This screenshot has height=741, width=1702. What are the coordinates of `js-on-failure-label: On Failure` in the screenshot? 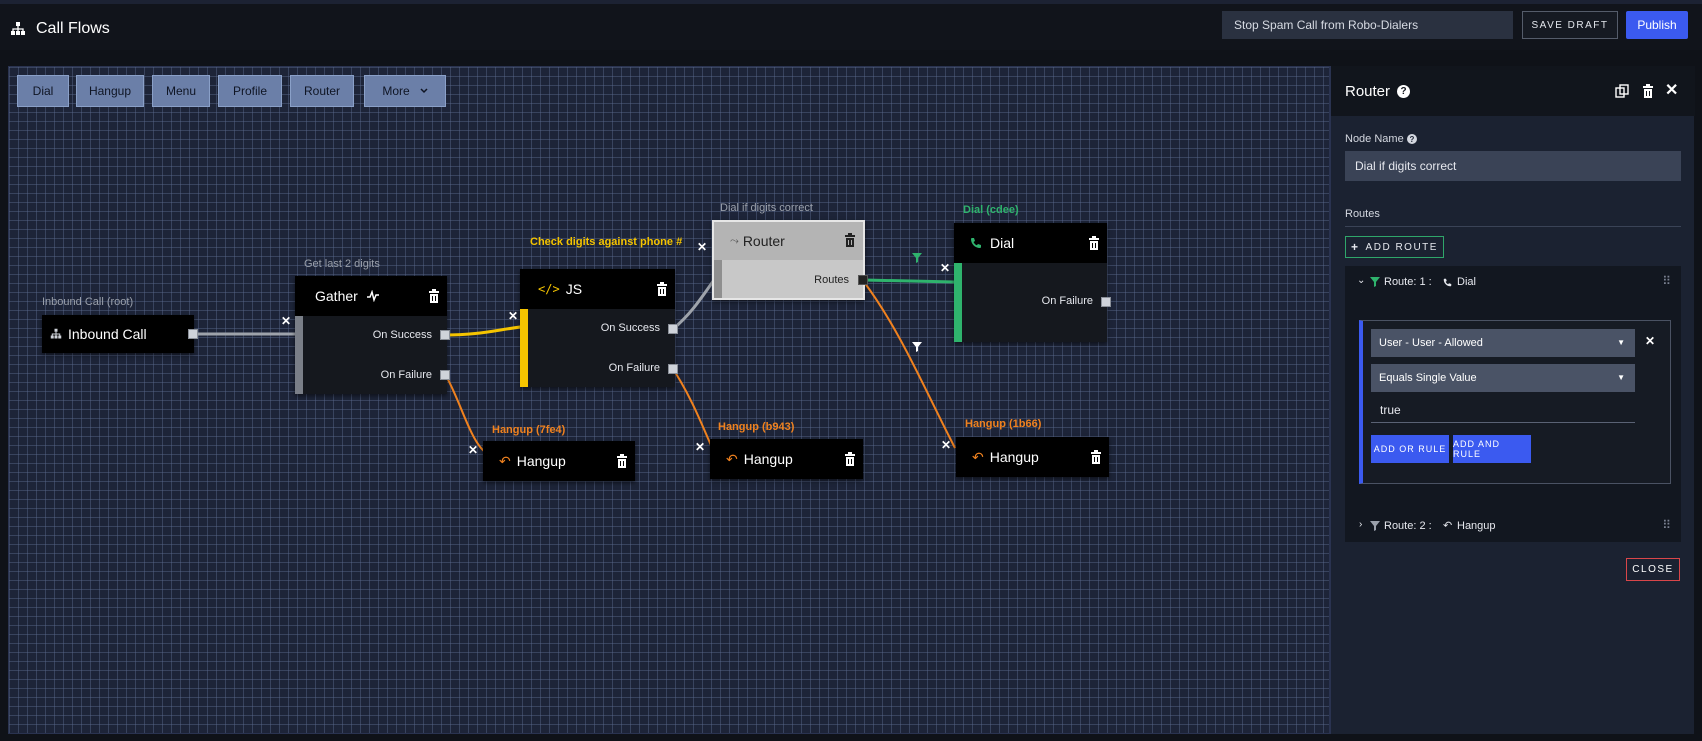 It's located at (634, 368).